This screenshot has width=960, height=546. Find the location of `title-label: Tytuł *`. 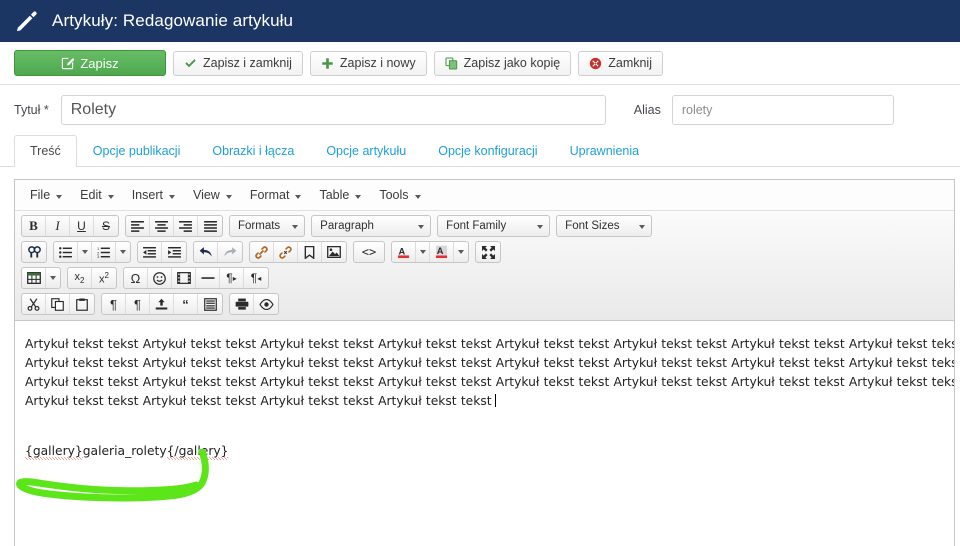

title-label: Tytuł * is located at coordinates (31, 109).